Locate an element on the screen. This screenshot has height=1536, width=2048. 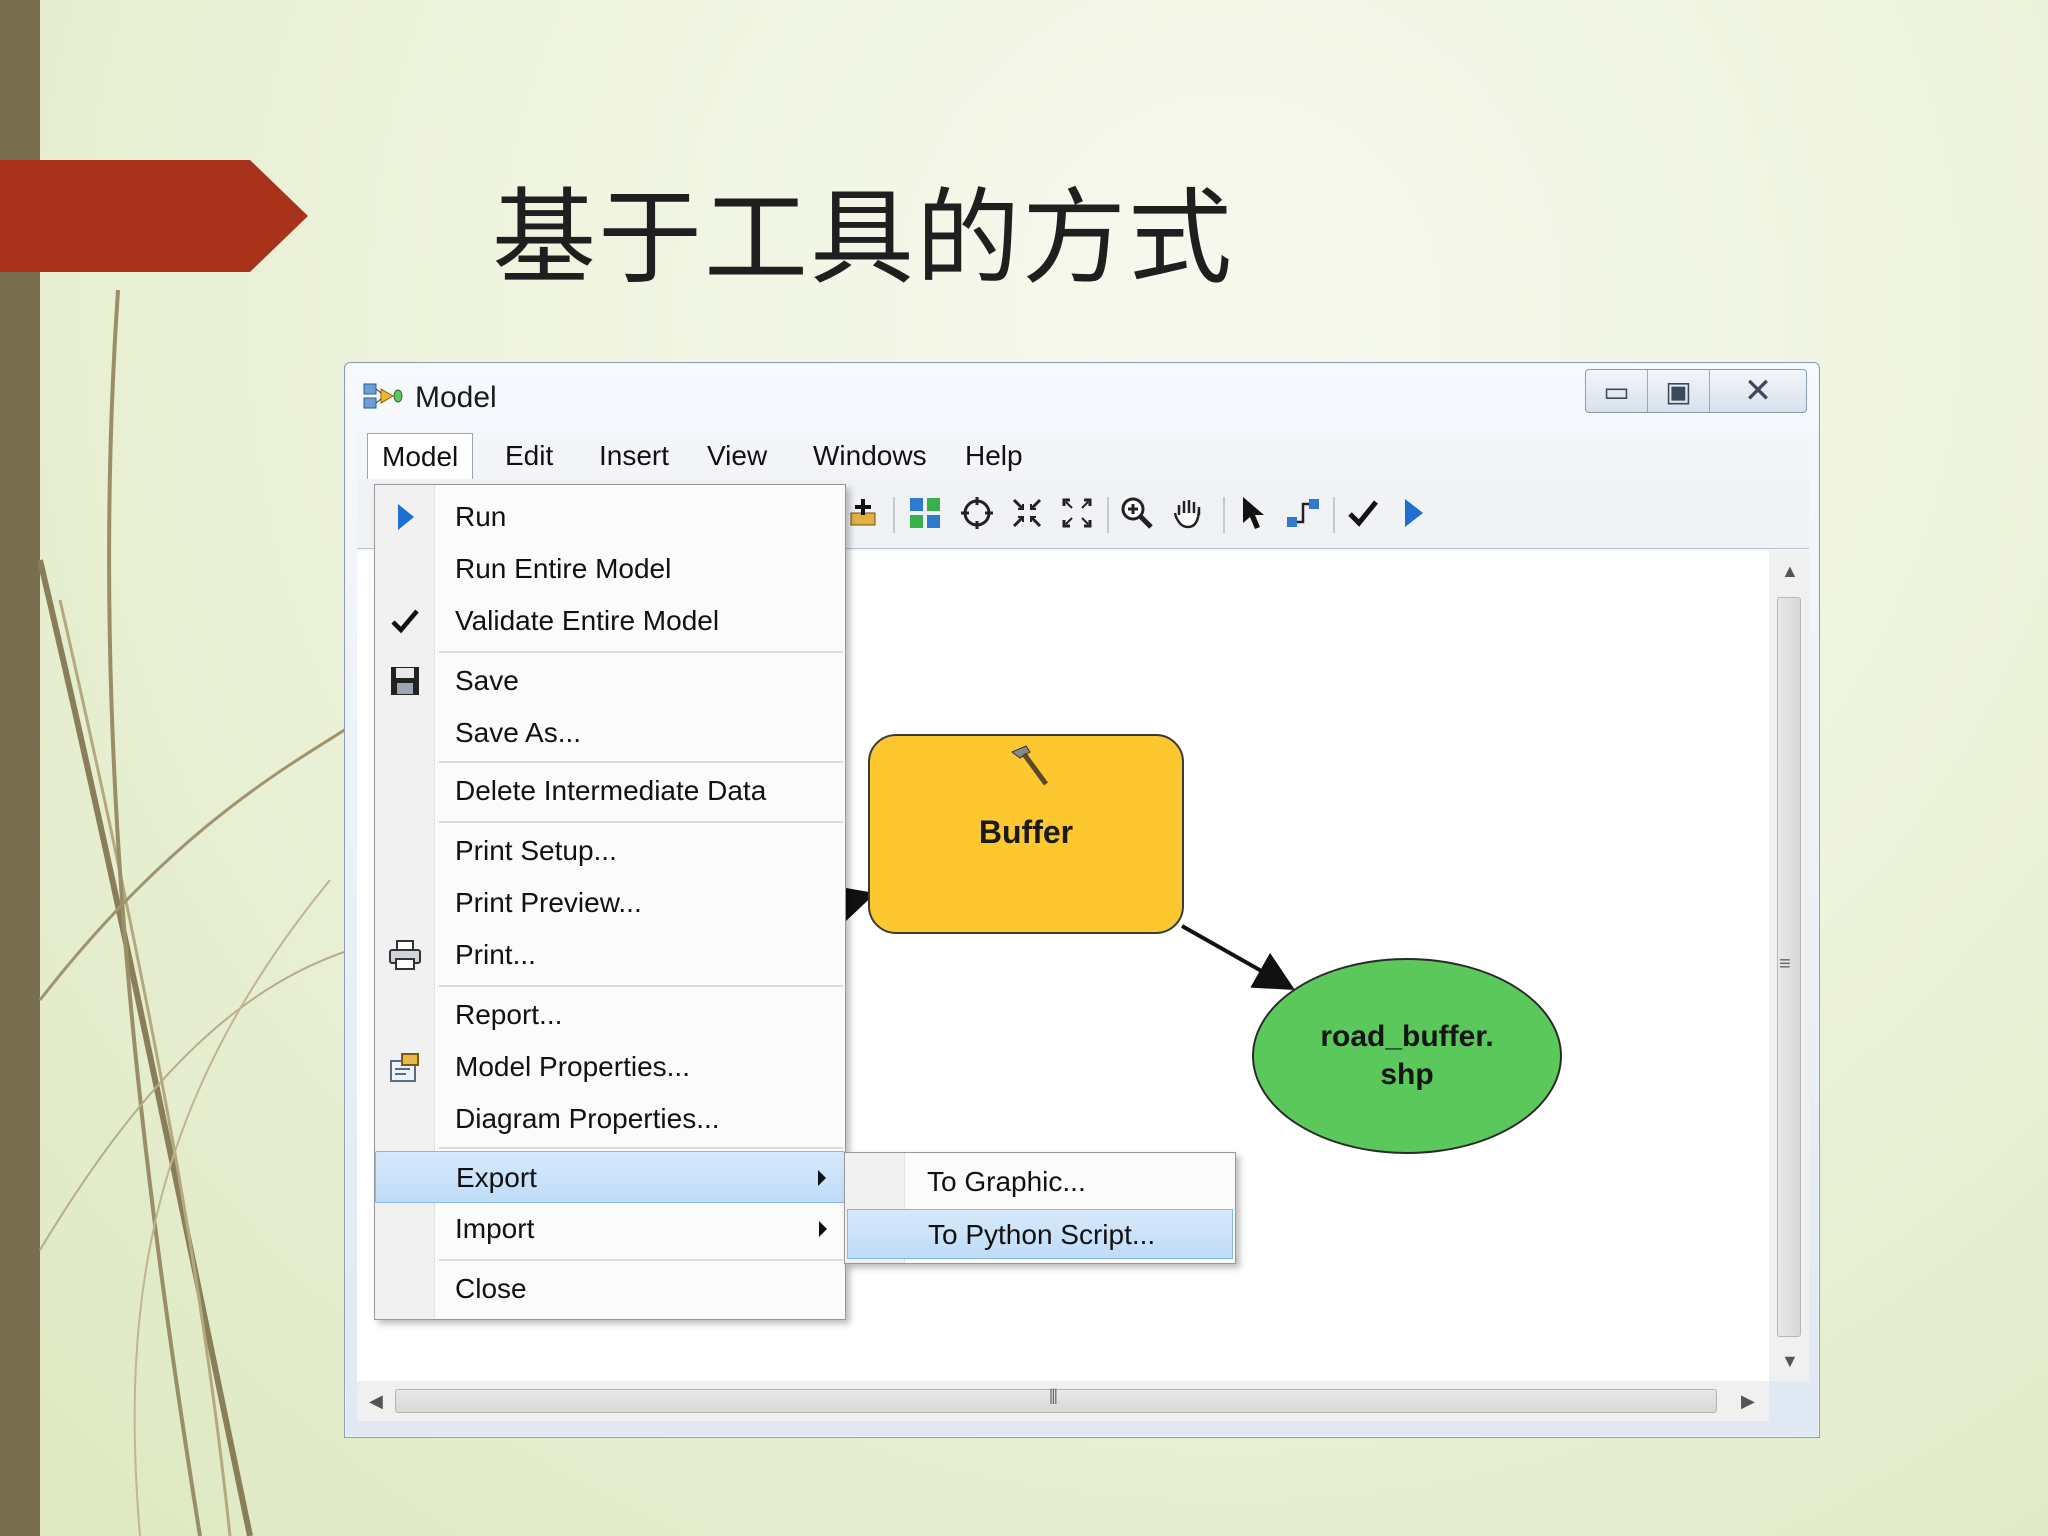
buffer-node-label: Buffer is located at coordinates (1026, 832).